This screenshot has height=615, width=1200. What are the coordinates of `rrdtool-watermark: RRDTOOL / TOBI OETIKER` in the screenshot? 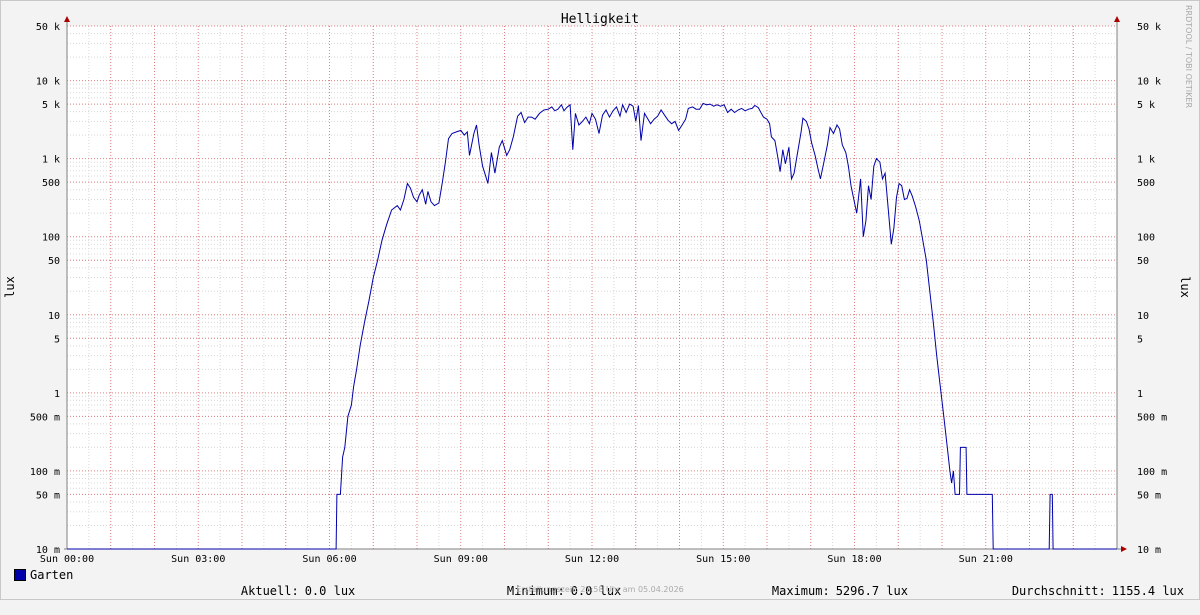 It's located at (1188, 57).